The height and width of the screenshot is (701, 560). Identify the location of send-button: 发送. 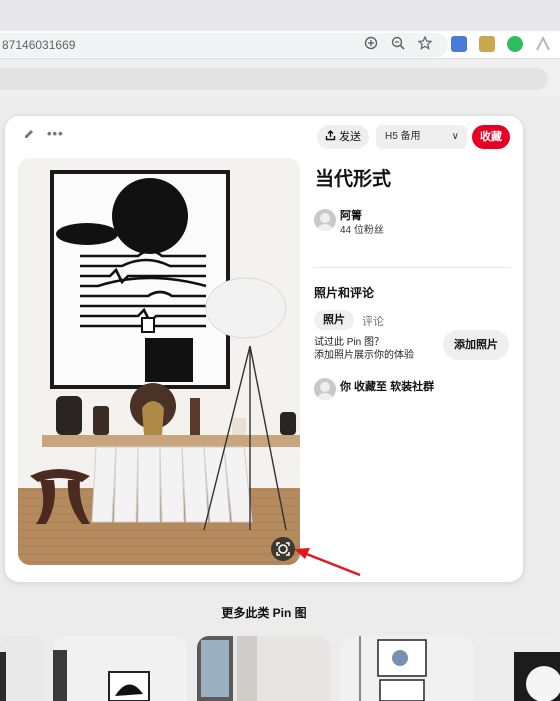
(343, 137).